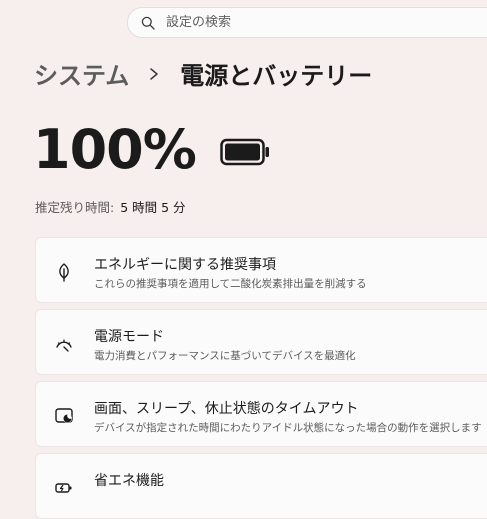  I want to click on energy-recommendations-card: エネルギーに関する推奨事項 これらの推奨事項を適用して二酸化炭素排出量を削減する, so click(261, 270).